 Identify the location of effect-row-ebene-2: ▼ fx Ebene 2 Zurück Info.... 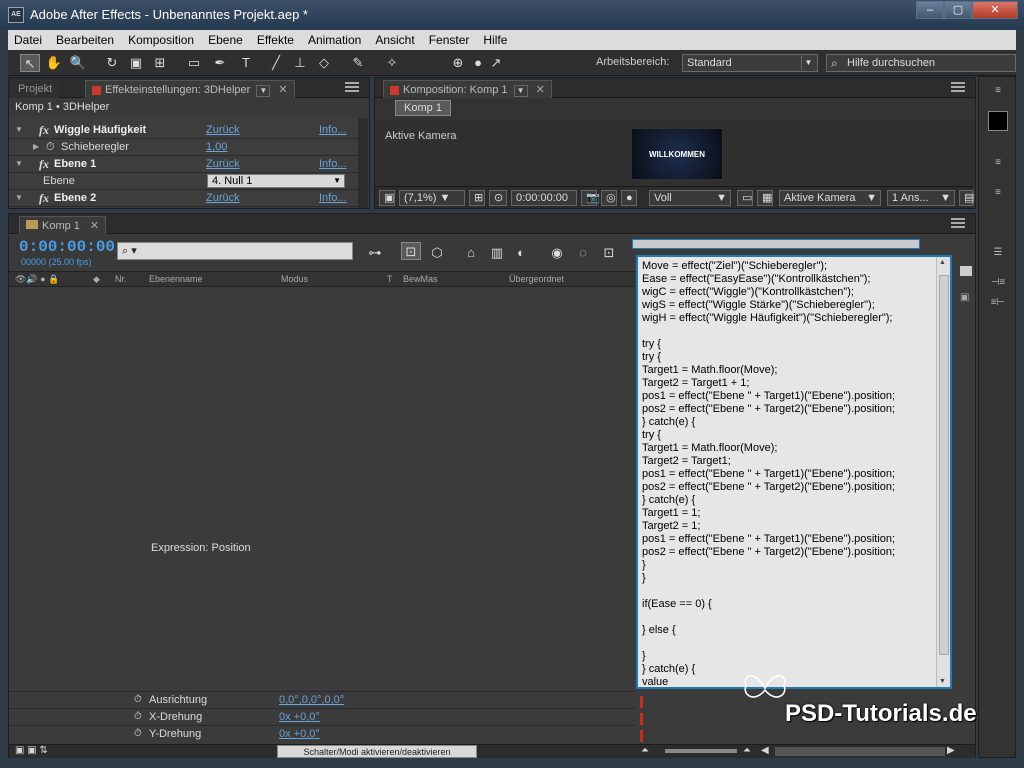
(185, 198).